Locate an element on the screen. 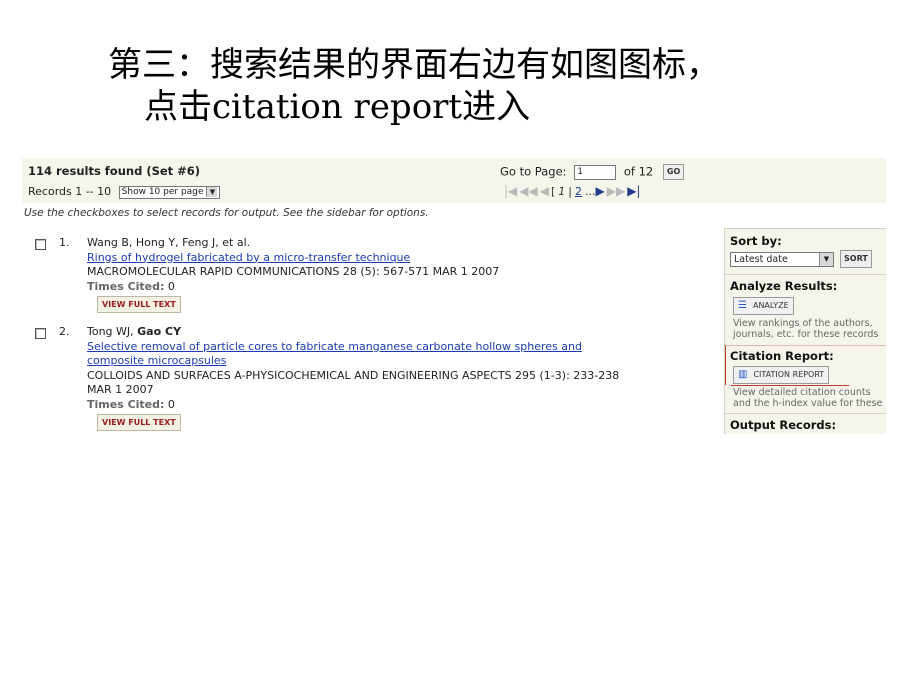 The height and width of the screenshot is (675, 900). current-page: 1 is located at coordinates (562, 191).